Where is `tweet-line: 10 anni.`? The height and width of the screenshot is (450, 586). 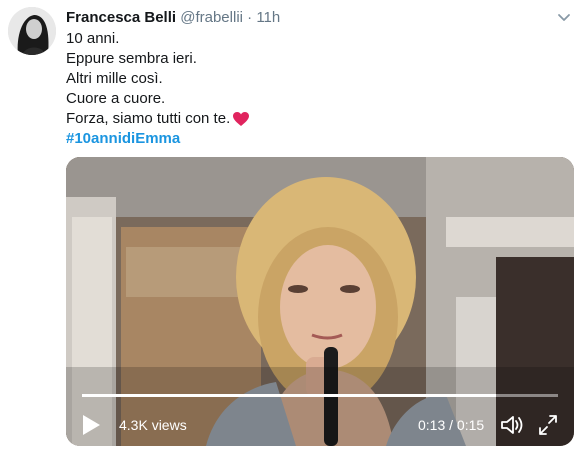
tweet-line: 10 anni. is located at coordinates (93, 38).